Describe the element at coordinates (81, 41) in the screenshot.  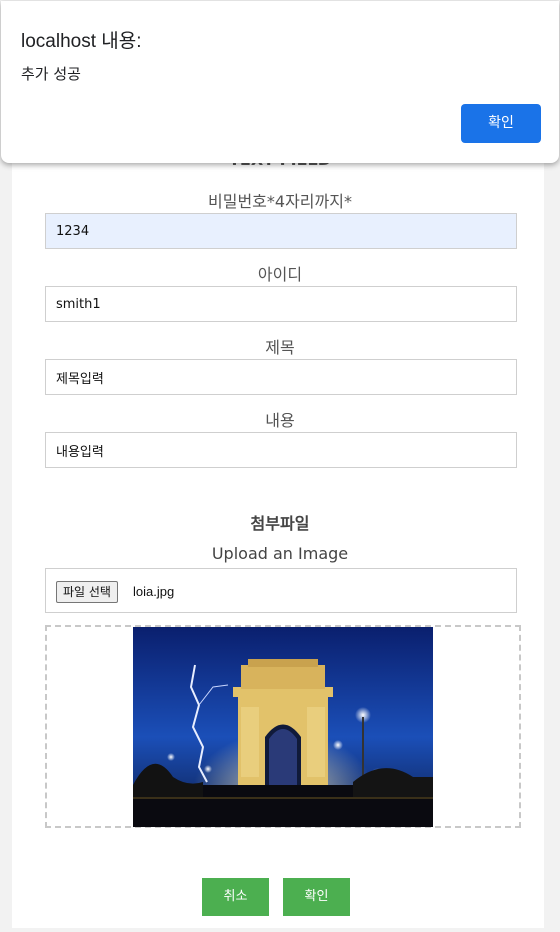
I see `dialog-title: localhost 내용:` at that location.